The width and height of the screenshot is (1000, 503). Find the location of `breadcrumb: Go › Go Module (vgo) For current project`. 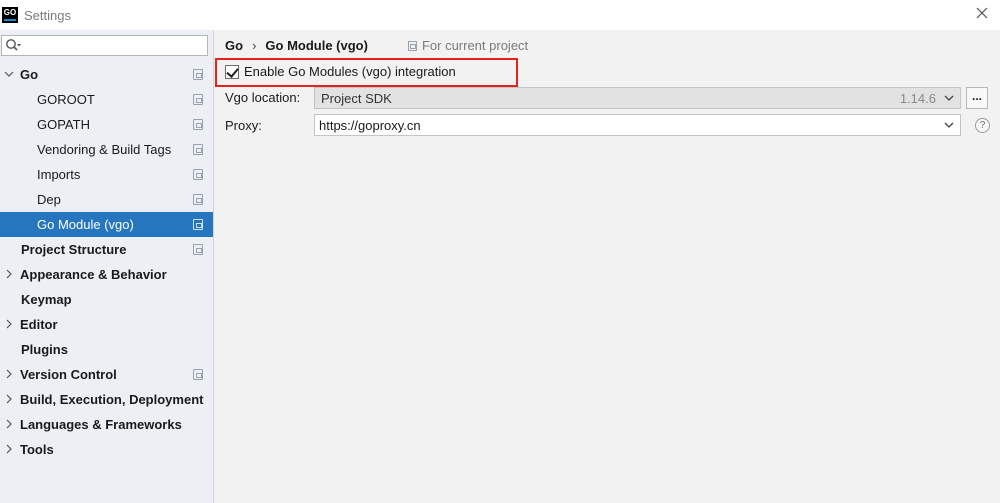

breadcrumb: Go › Go Module (vgo) For current project is located at coordinates (376, 45).